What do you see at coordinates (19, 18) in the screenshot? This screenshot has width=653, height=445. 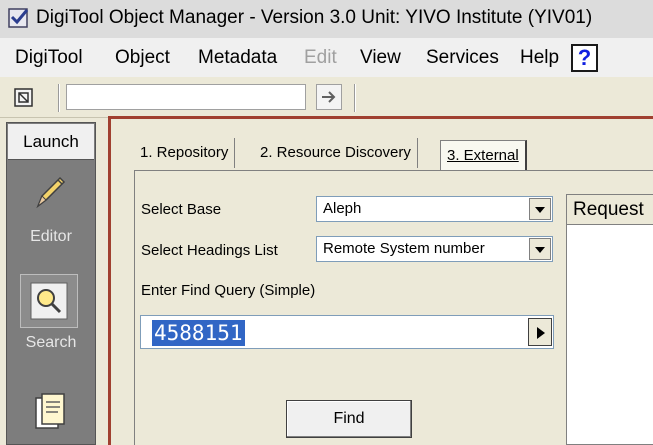 I see `app-icon` at bounding box center [19, 18].